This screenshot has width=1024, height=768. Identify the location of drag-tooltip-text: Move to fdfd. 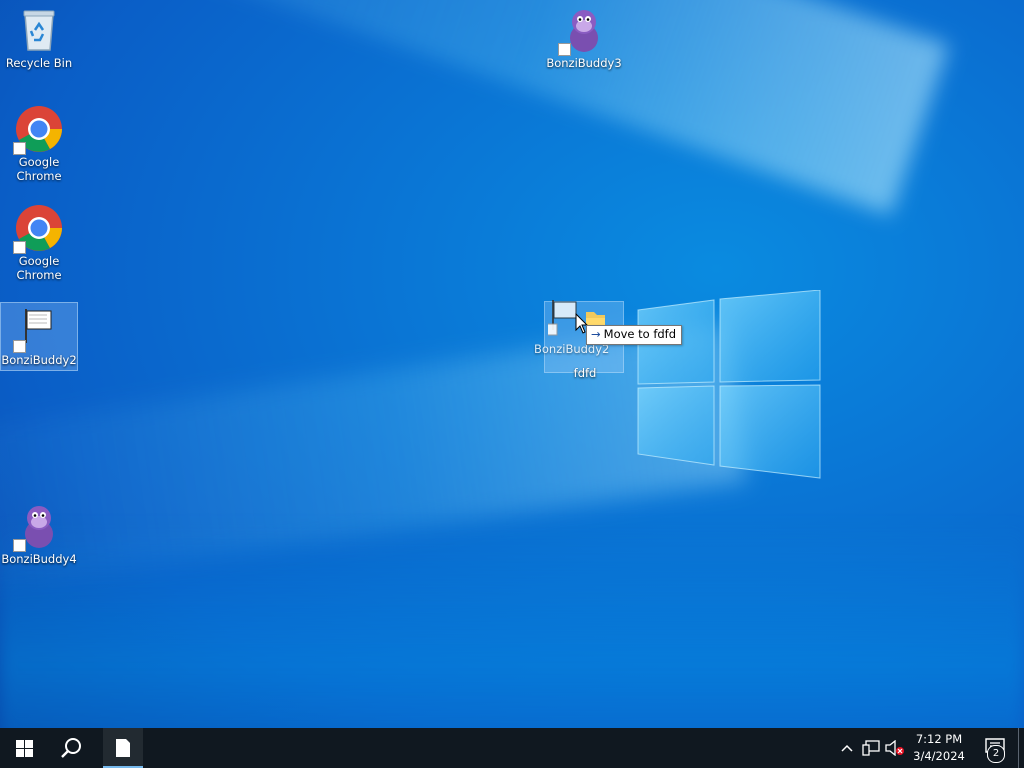
(640, 334).